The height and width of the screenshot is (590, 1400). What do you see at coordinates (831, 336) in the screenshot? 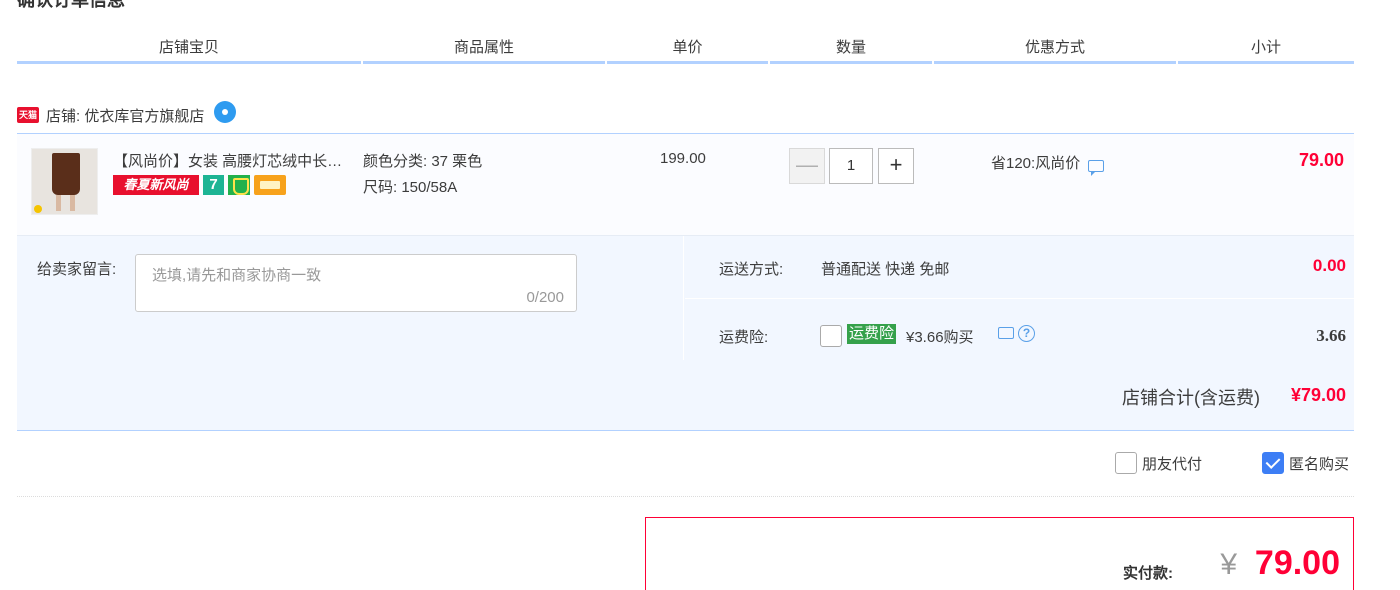
I see `insurance-checkbox` at bounding box center [831, 336].